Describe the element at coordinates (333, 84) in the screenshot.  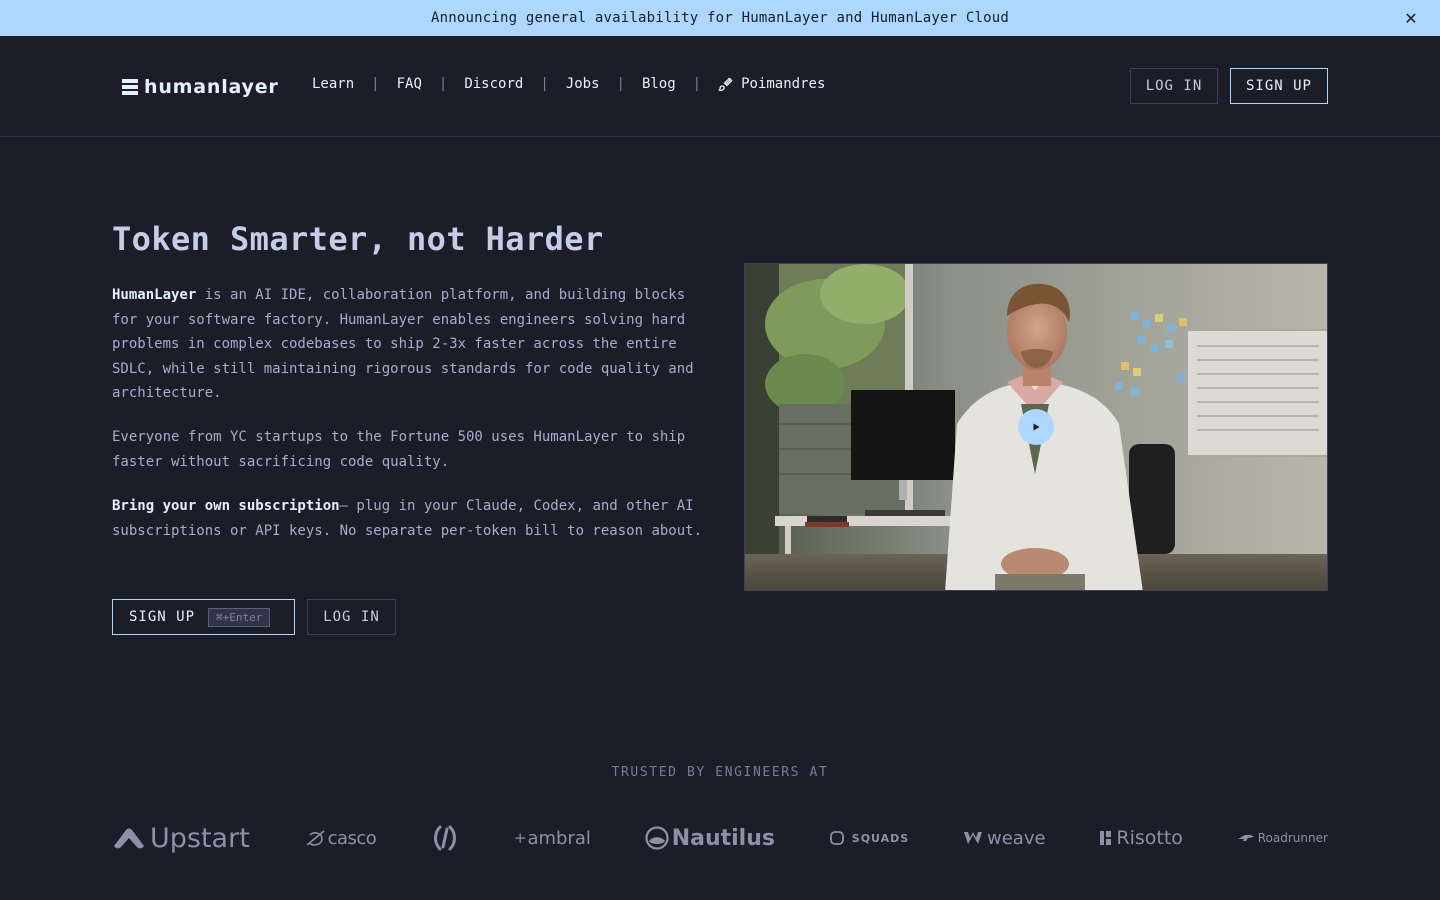
I see `nav-learn: Learn` at that location.